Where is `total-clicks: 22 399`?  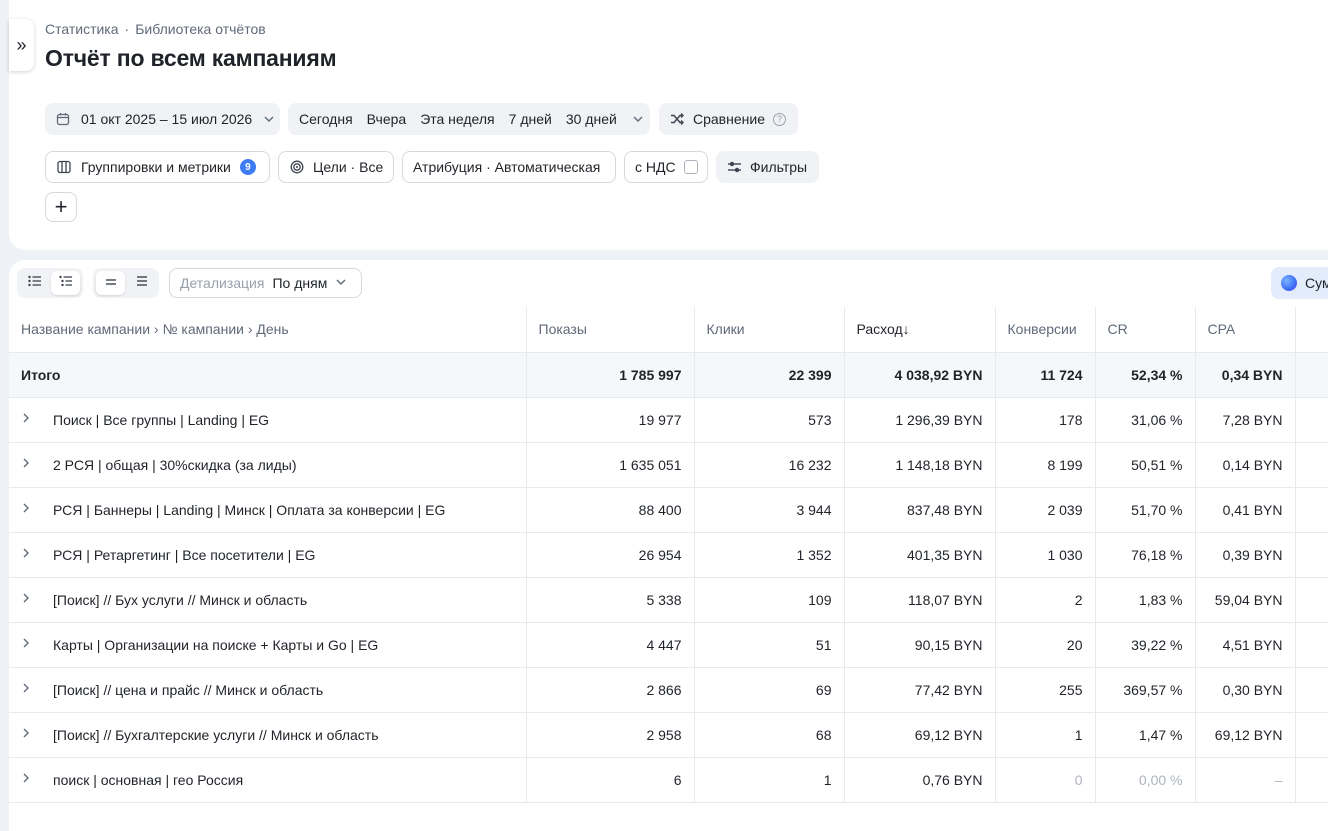 total-clicks: 22 399 is located at coordinates (769, 375).